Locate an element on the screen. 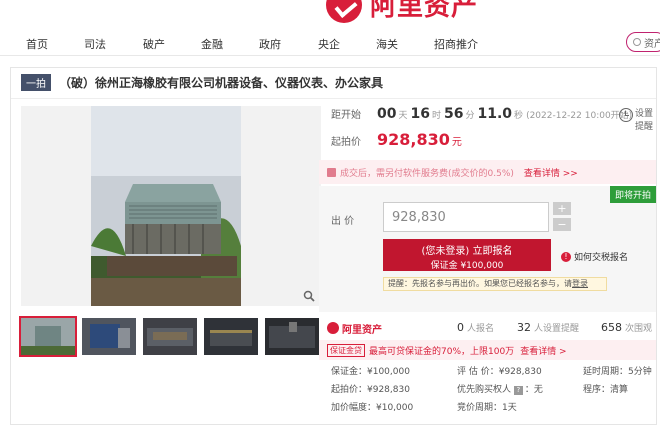 This screenshot has height=431, width=660. thumbnail-strip is located at coordinates (172, 336).